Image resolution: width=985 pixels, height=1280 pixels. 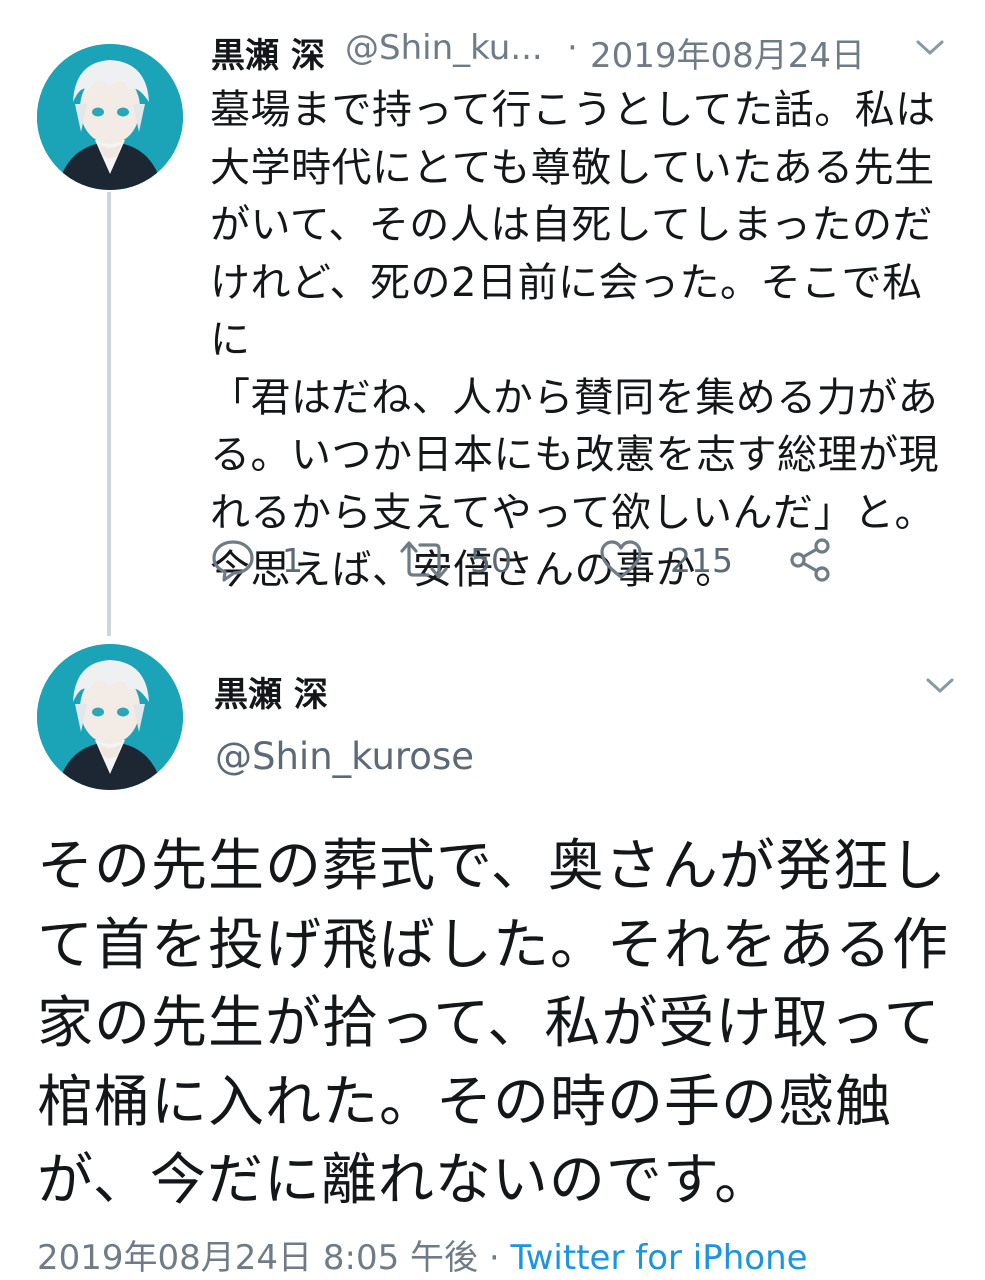 What do you see at coordinates (491, 560) in the screenshot?
I see `retweet-count: 50` at bounding box center [491, 560].